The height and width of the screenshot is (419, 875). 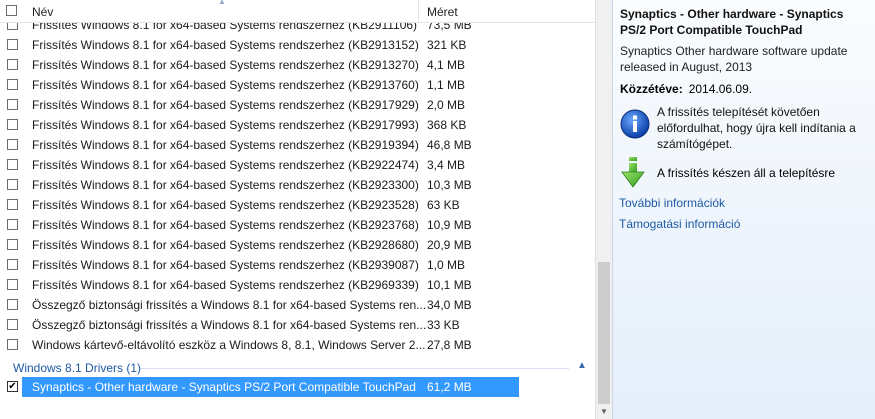 What do you see at coordinates (446, 265) in the screenshot?
I see `update-size: 1,0 MB` at bounding box center [446, 265].